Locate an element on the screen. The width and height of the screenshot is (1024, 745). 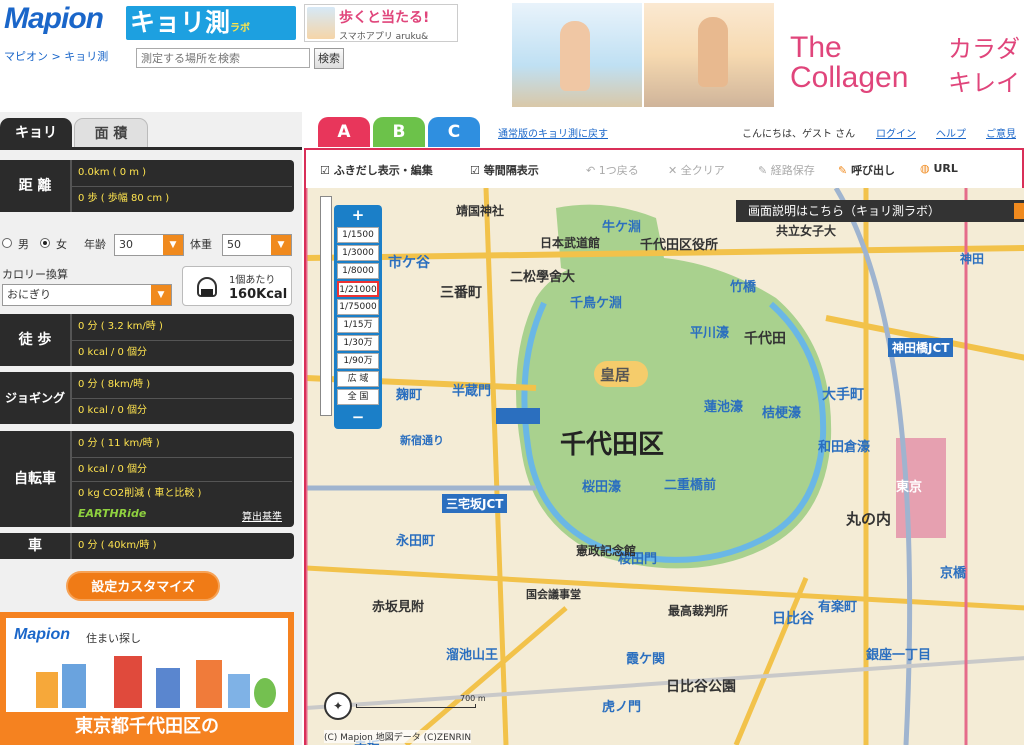
age-label: 年齢 is located at coordinates (95, 244).